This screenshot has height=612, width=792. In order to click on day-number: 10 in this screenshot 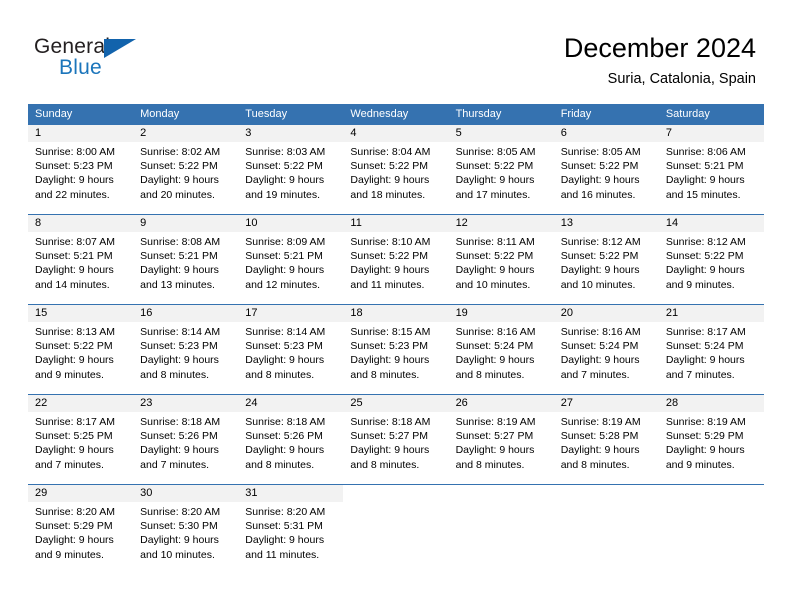, I will do `click(291, 223)`.